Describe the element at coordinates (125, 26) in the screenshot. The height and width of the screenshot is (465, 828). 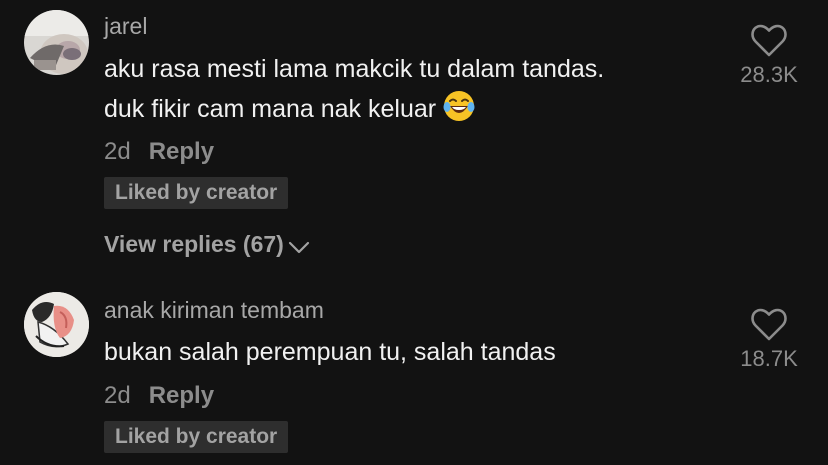
I see `comment-username: jarel` at that location.